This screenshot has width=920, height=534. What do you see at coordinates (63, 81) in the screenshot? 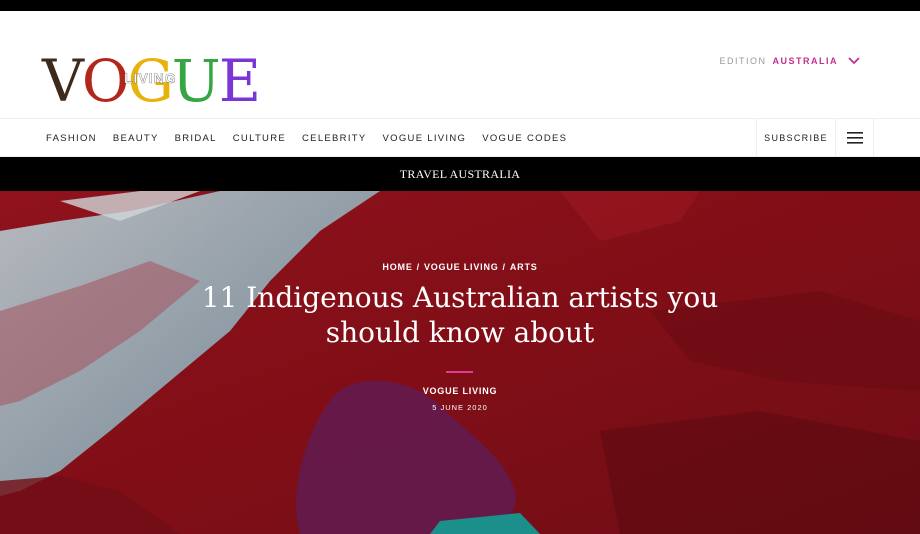
I see `logo-letter-v: V` at bounding box center [63, 81].